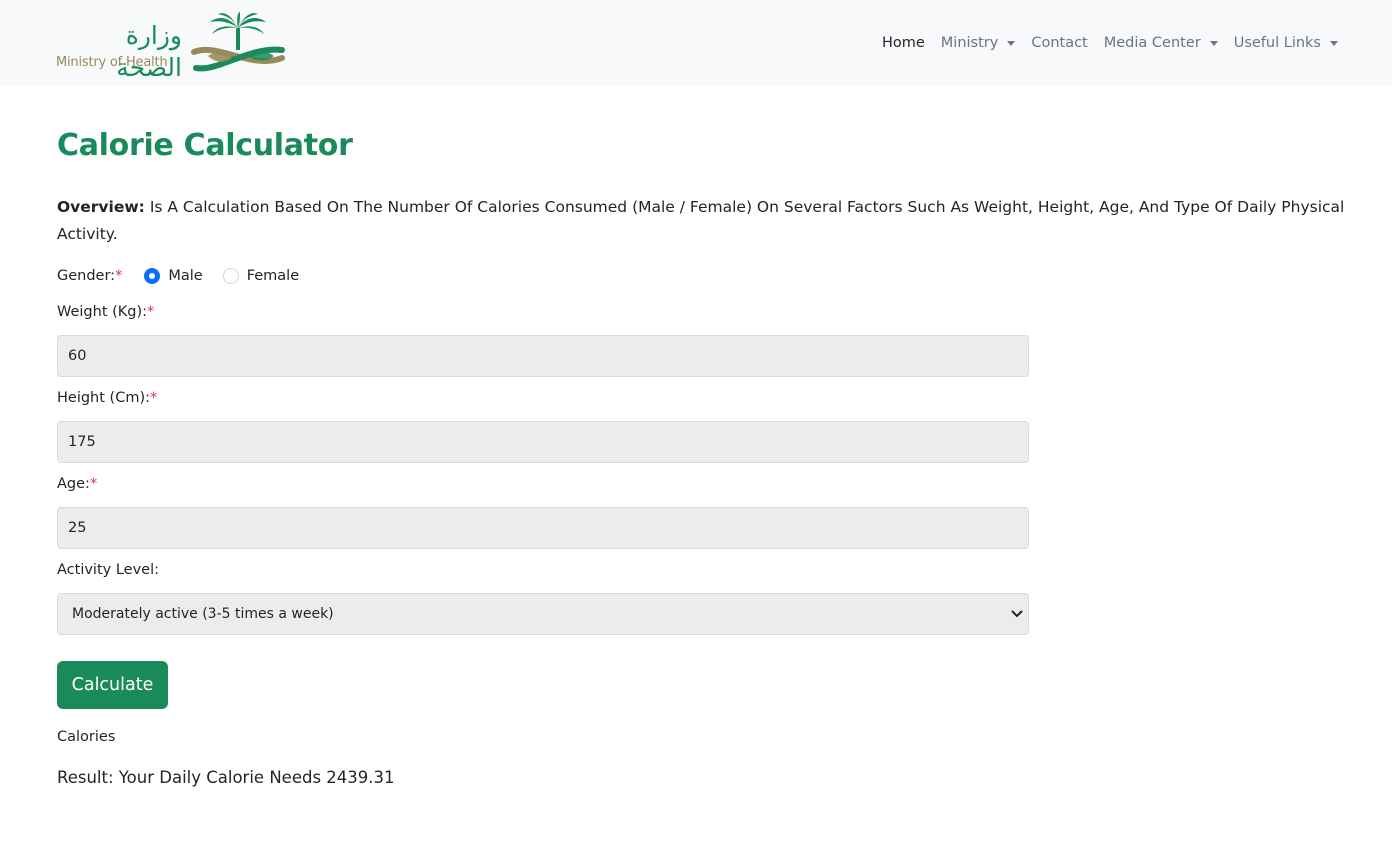  I want to click on nav-media-center-dropdown: Media Center, so click(1161, 43).